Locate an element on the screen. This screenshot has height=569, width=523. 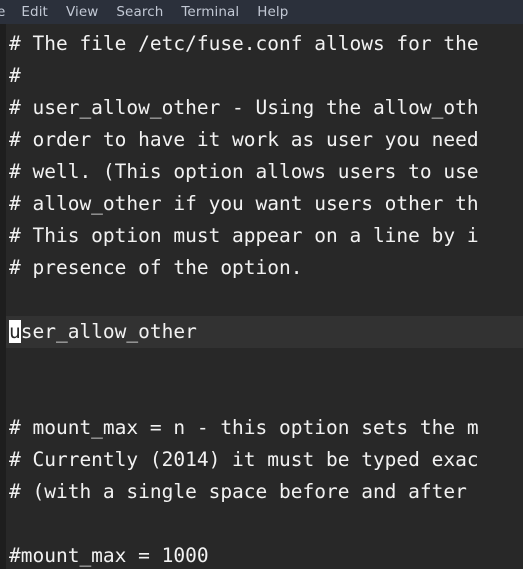
editor-line: # order to have it work as user you need is located at coordinates (261, 140).